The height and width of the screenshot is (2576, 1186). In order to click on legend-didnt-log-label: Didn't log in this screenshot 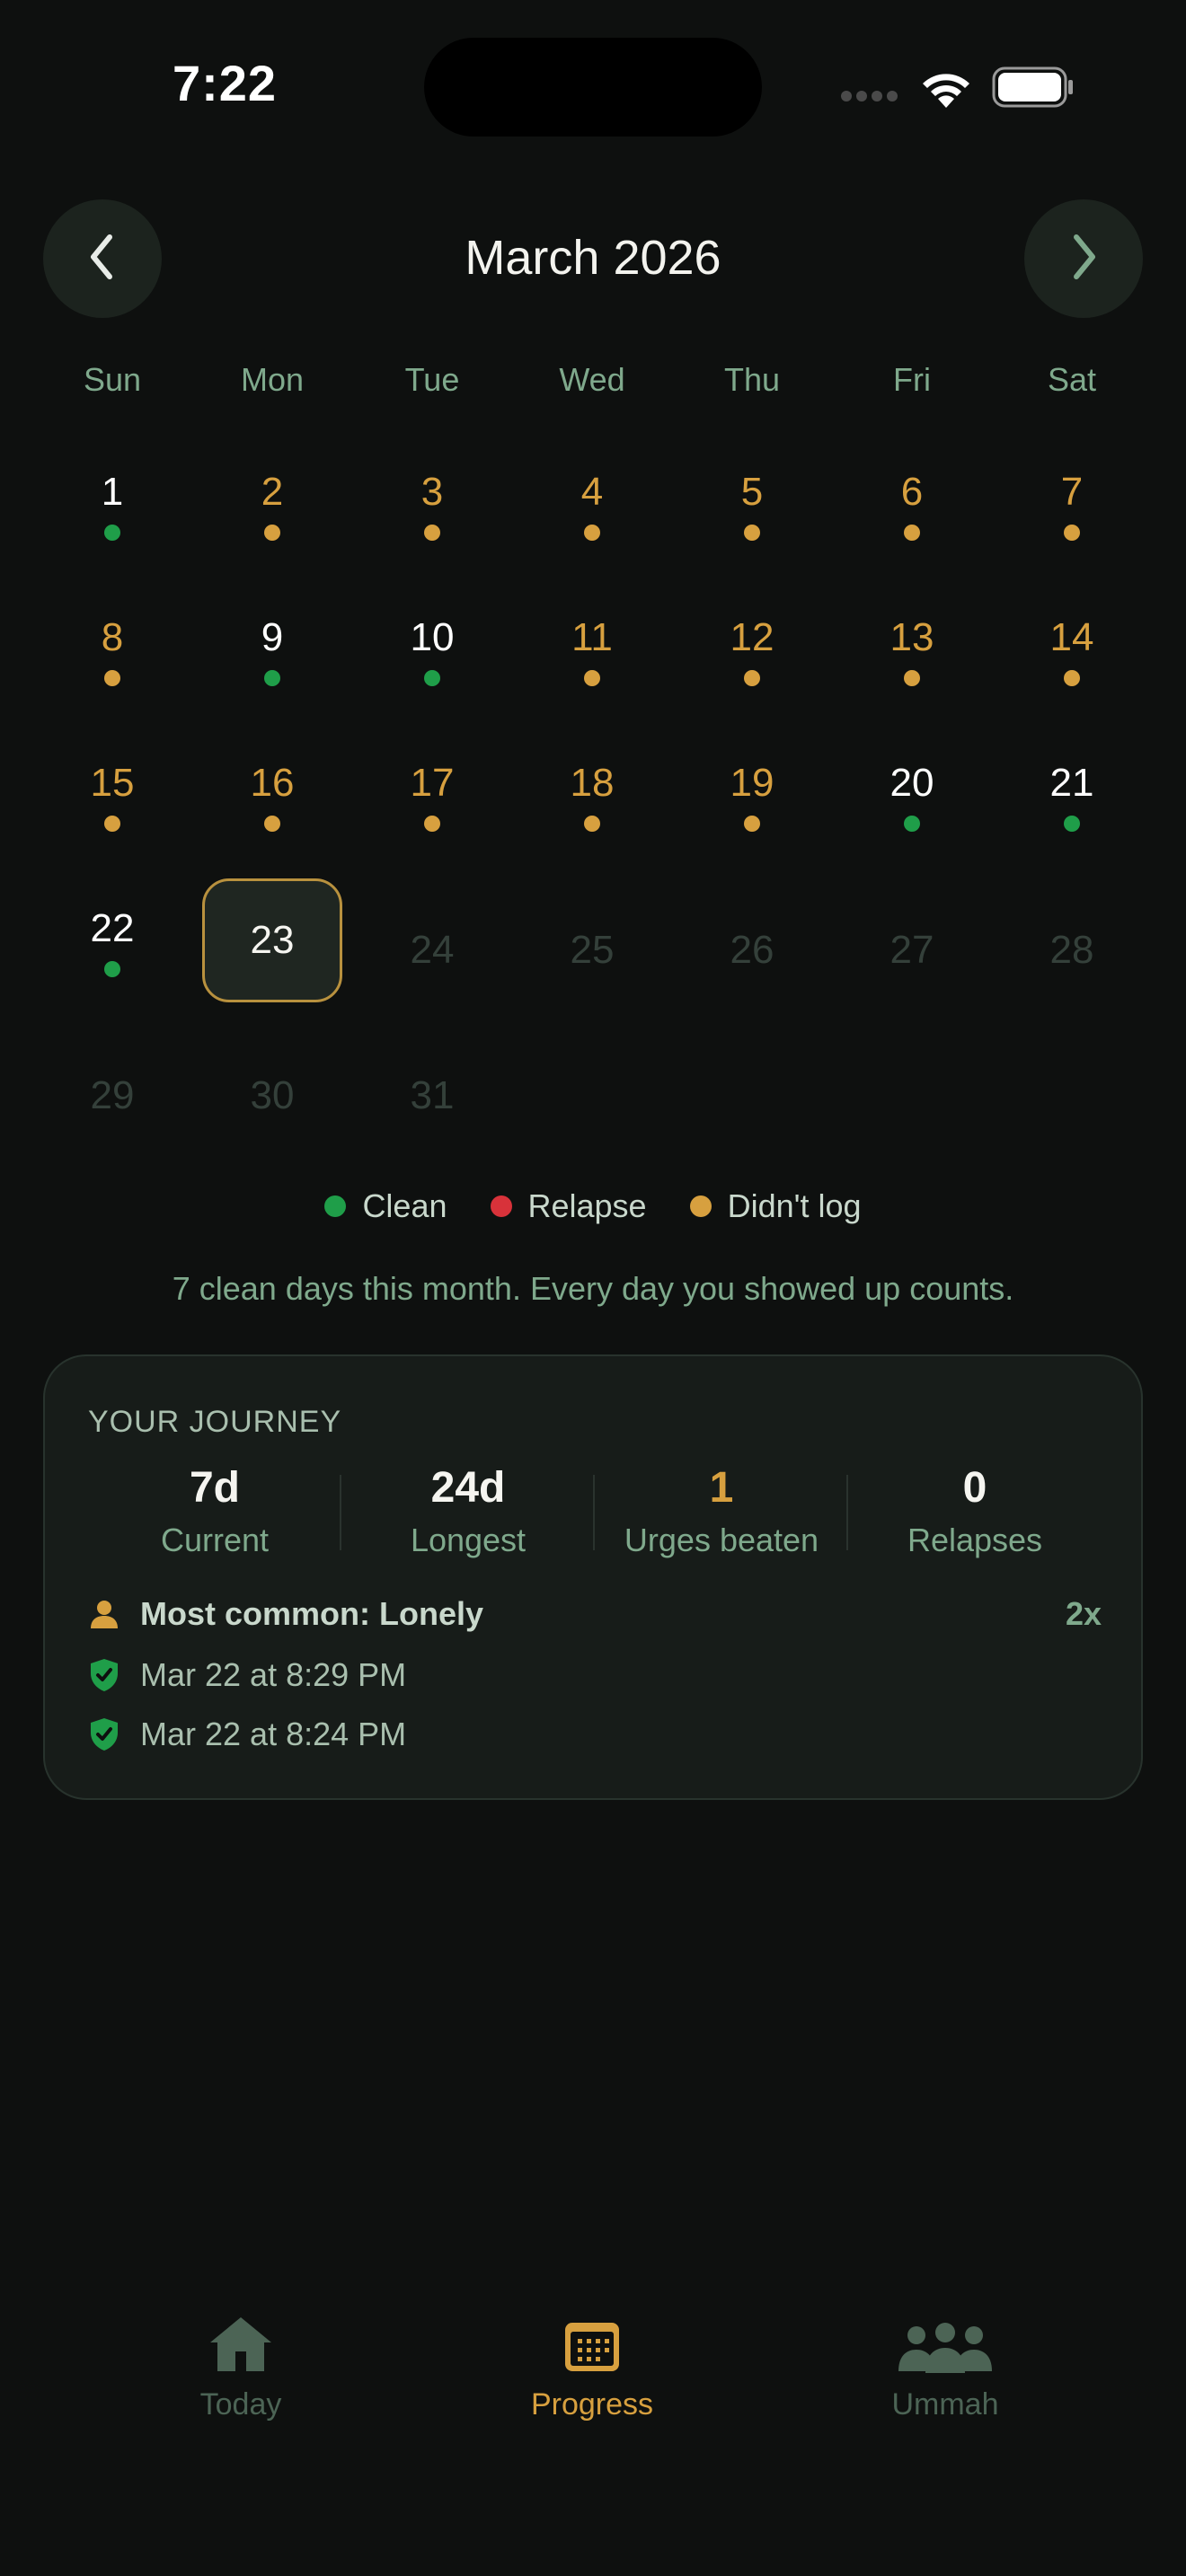, I will do `click(794, 1205)`.